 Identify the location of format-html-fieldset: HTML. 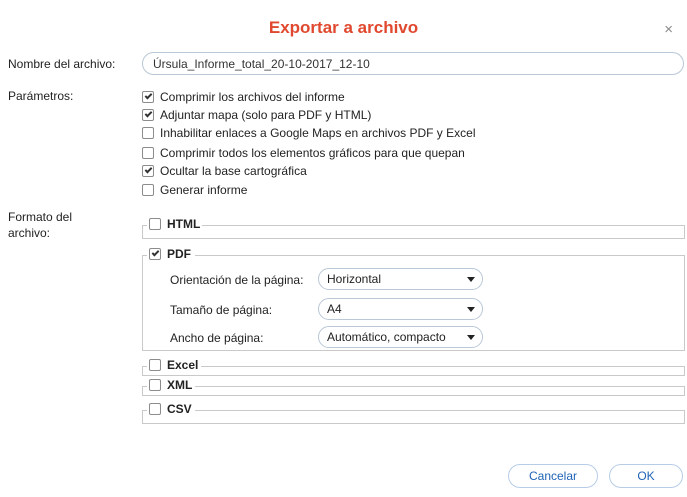
(413, 228).